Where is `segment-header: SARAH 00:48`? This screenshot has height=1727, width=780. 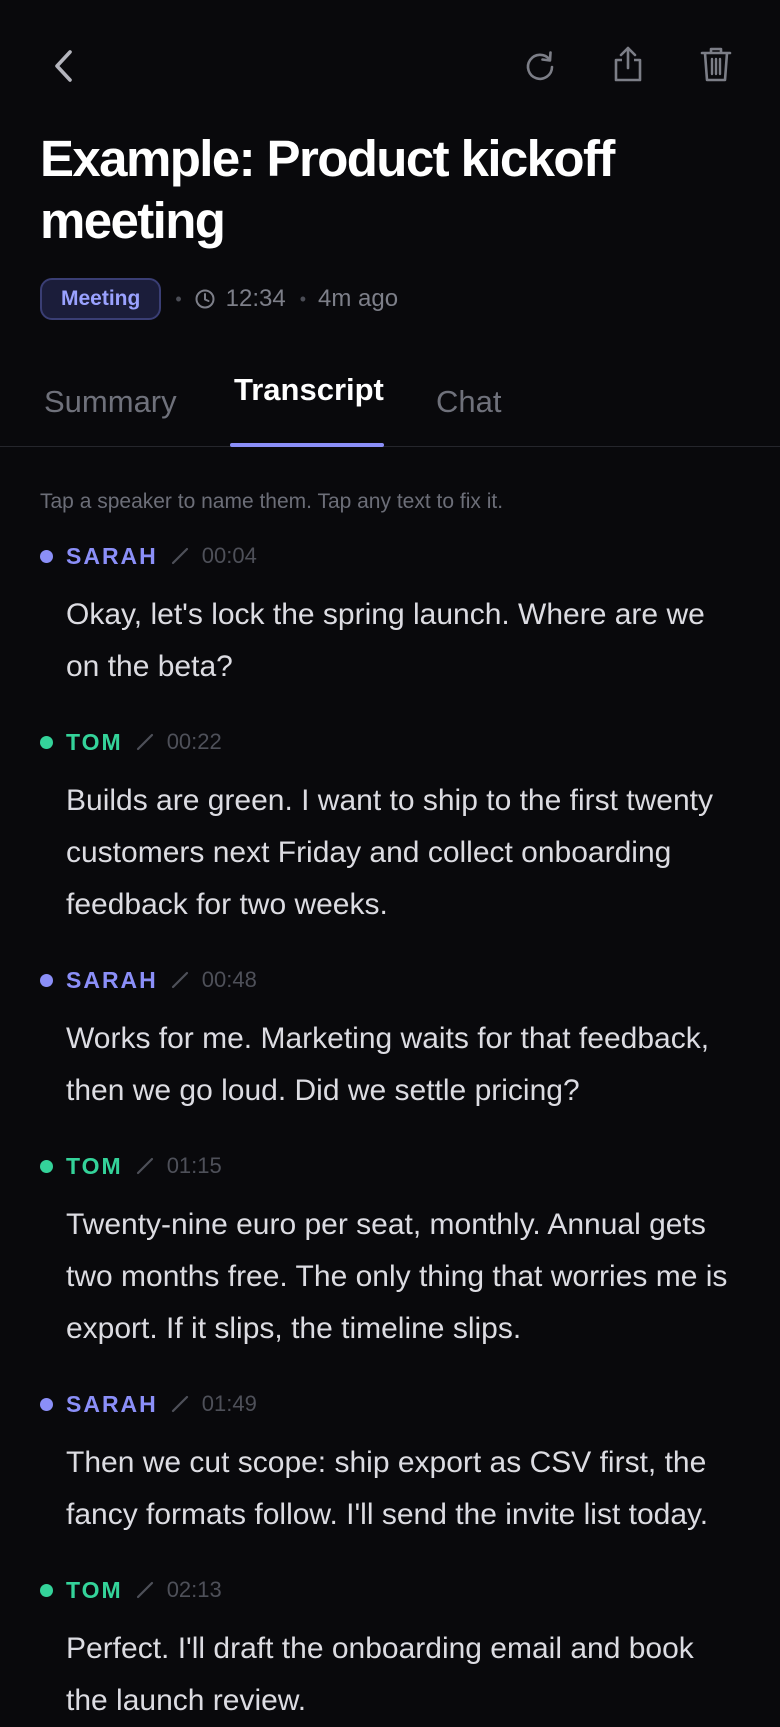 segment-header: SARAH 00:48 is located at coordinates (390, 980).